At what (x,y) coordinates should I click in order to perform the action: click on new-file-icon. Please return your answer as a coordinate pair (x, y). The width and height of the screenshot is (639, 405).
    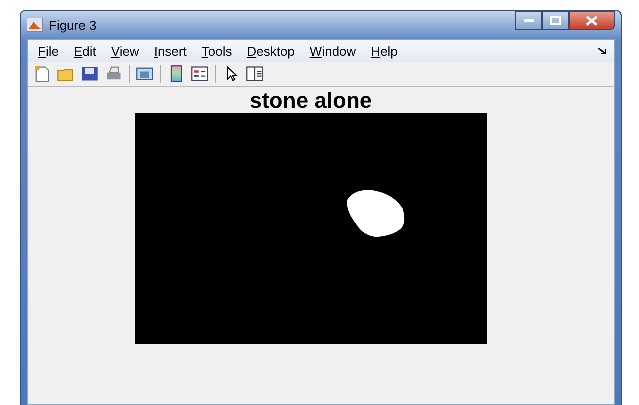
    Looking at the image, I should click on (42, 74).